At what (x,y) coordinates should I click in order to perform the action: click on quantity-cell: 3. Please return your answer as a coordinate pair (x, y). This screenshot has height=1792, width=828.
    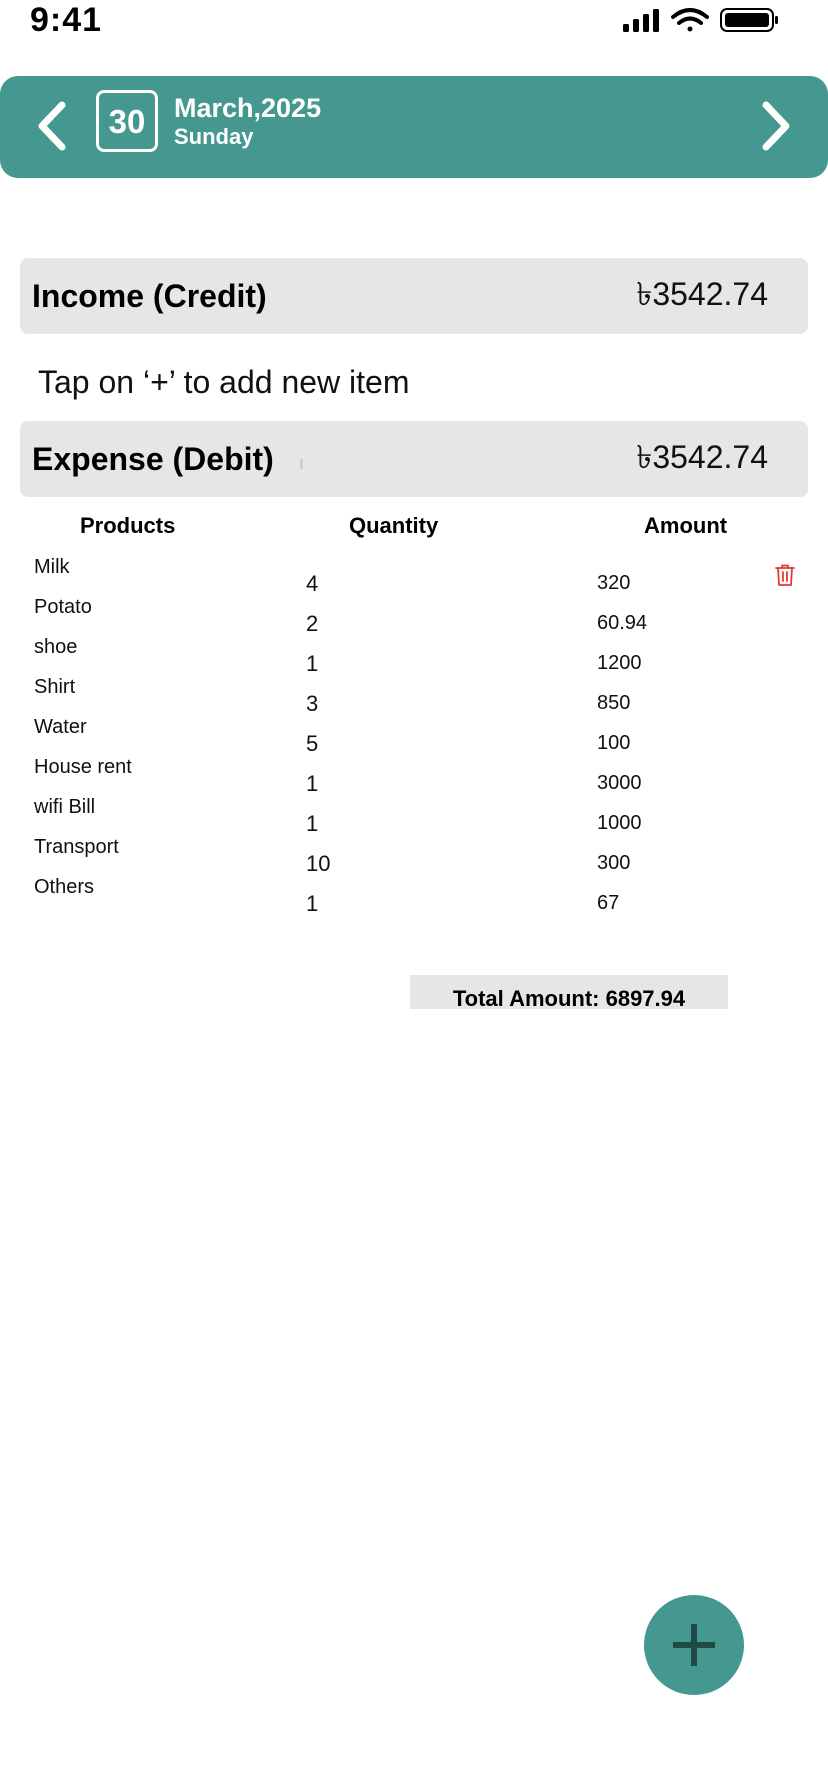
    Looking at the image, I should click on (312, 704).